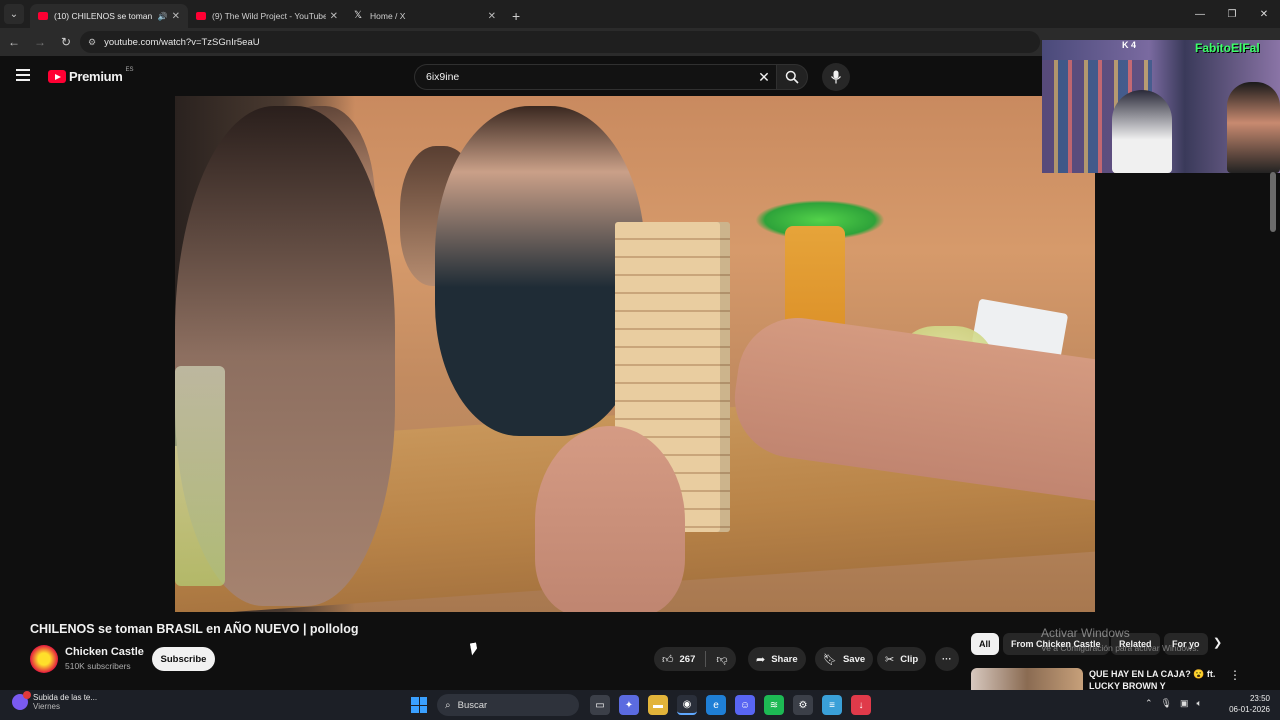  I want to click on tab-wild-project: (9) The Wild Project - YouTube ✕, so click(267, 16).